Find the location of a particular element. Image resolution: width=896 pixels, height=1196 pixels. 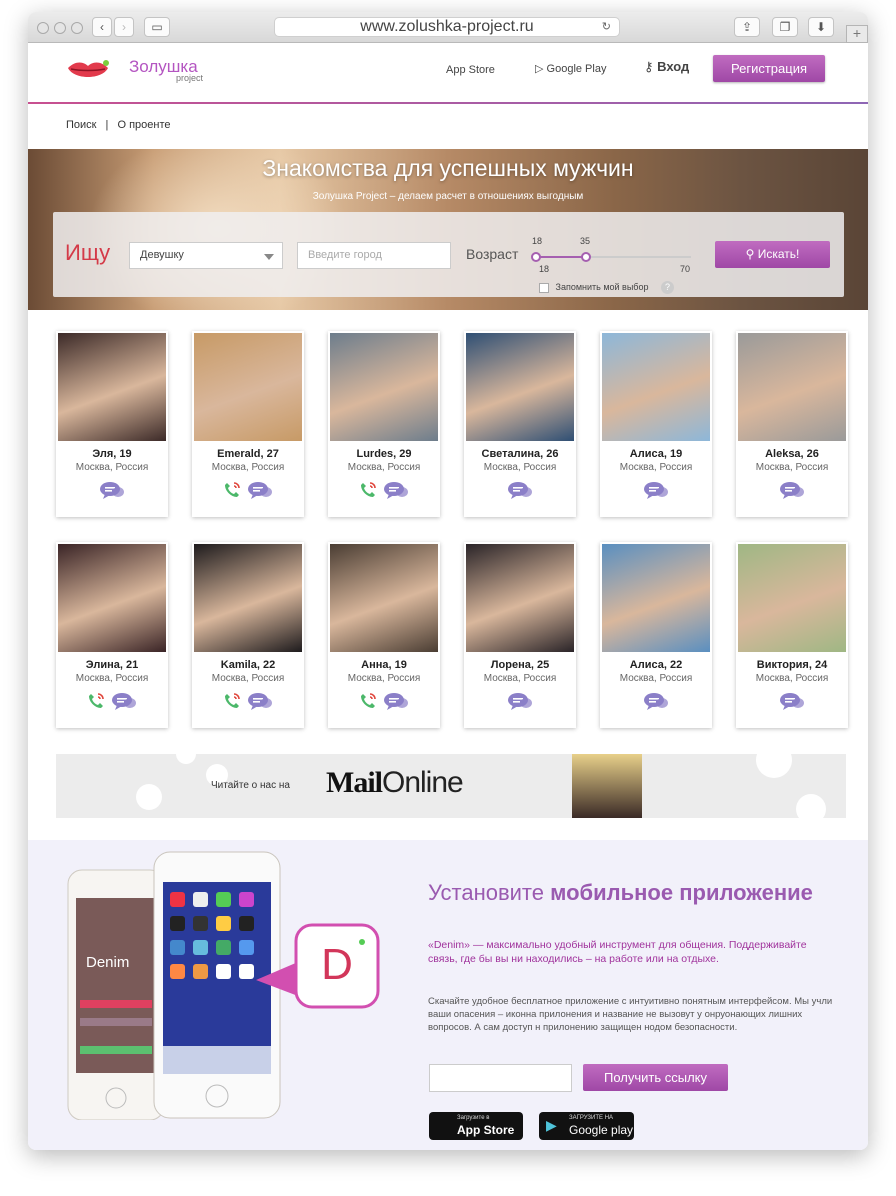

profile-name: Виктория, 24 is located at coordinates (792, 665).